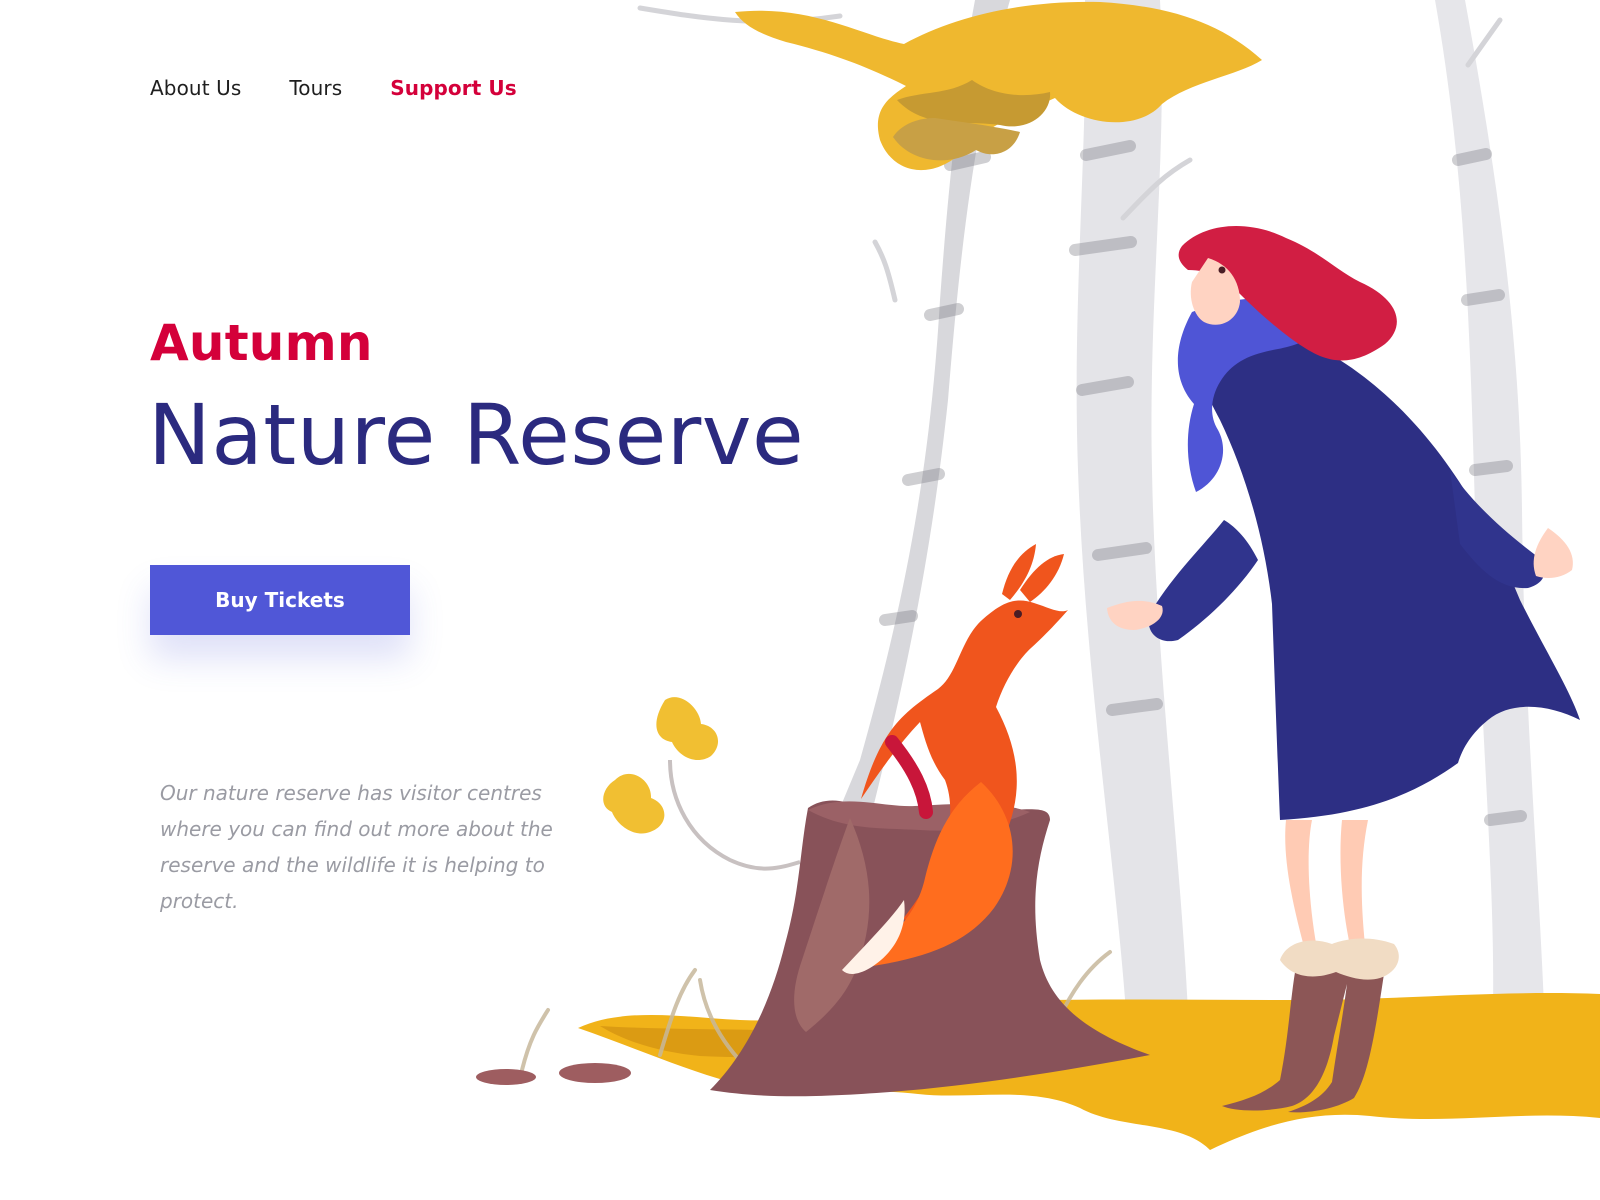  Describe the element at coordinates (909, 777) in the screenshot. I see `fox-front-leg` at that location.